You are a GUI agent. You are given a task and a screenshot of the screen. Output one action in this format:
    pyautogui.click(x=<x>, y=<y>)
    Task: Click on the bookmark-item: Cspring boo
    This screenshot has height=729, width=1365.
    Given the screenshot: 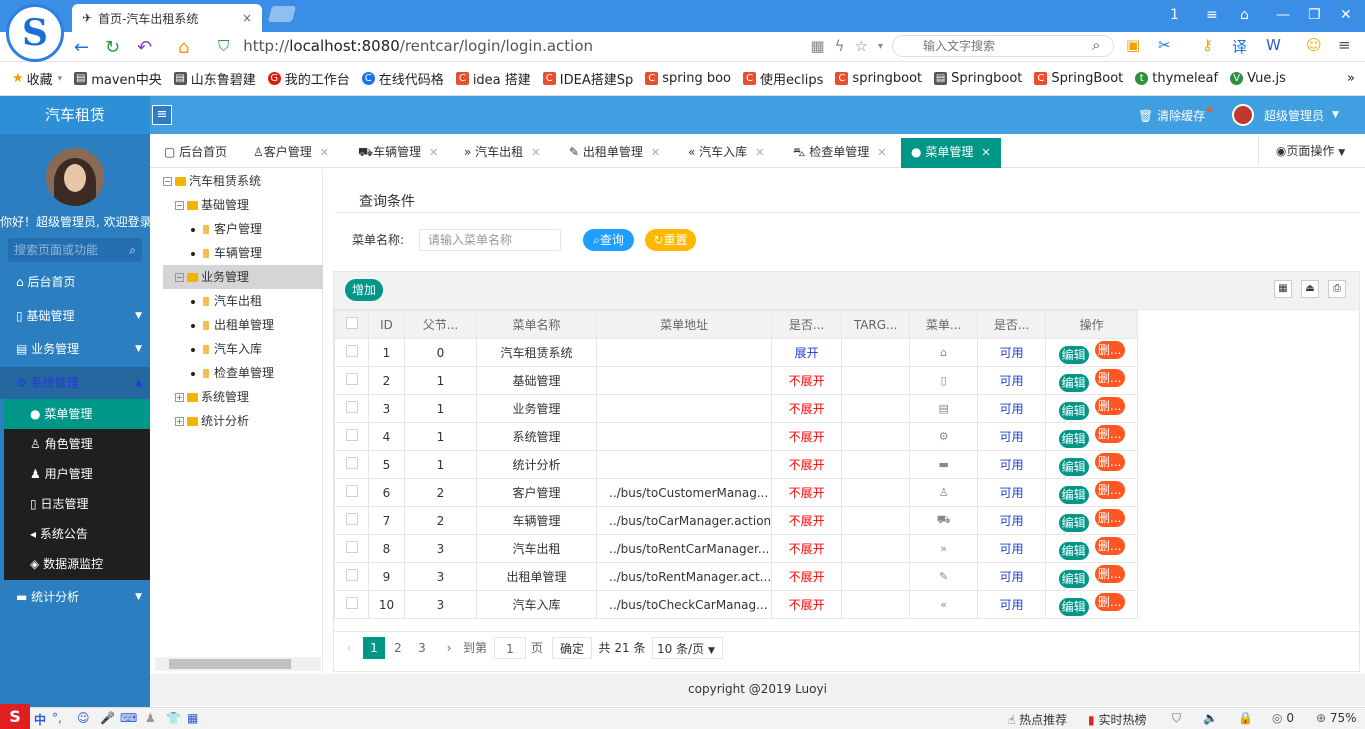 What is the action you would take?
    pyautogui.click(x=688, y=78)
    